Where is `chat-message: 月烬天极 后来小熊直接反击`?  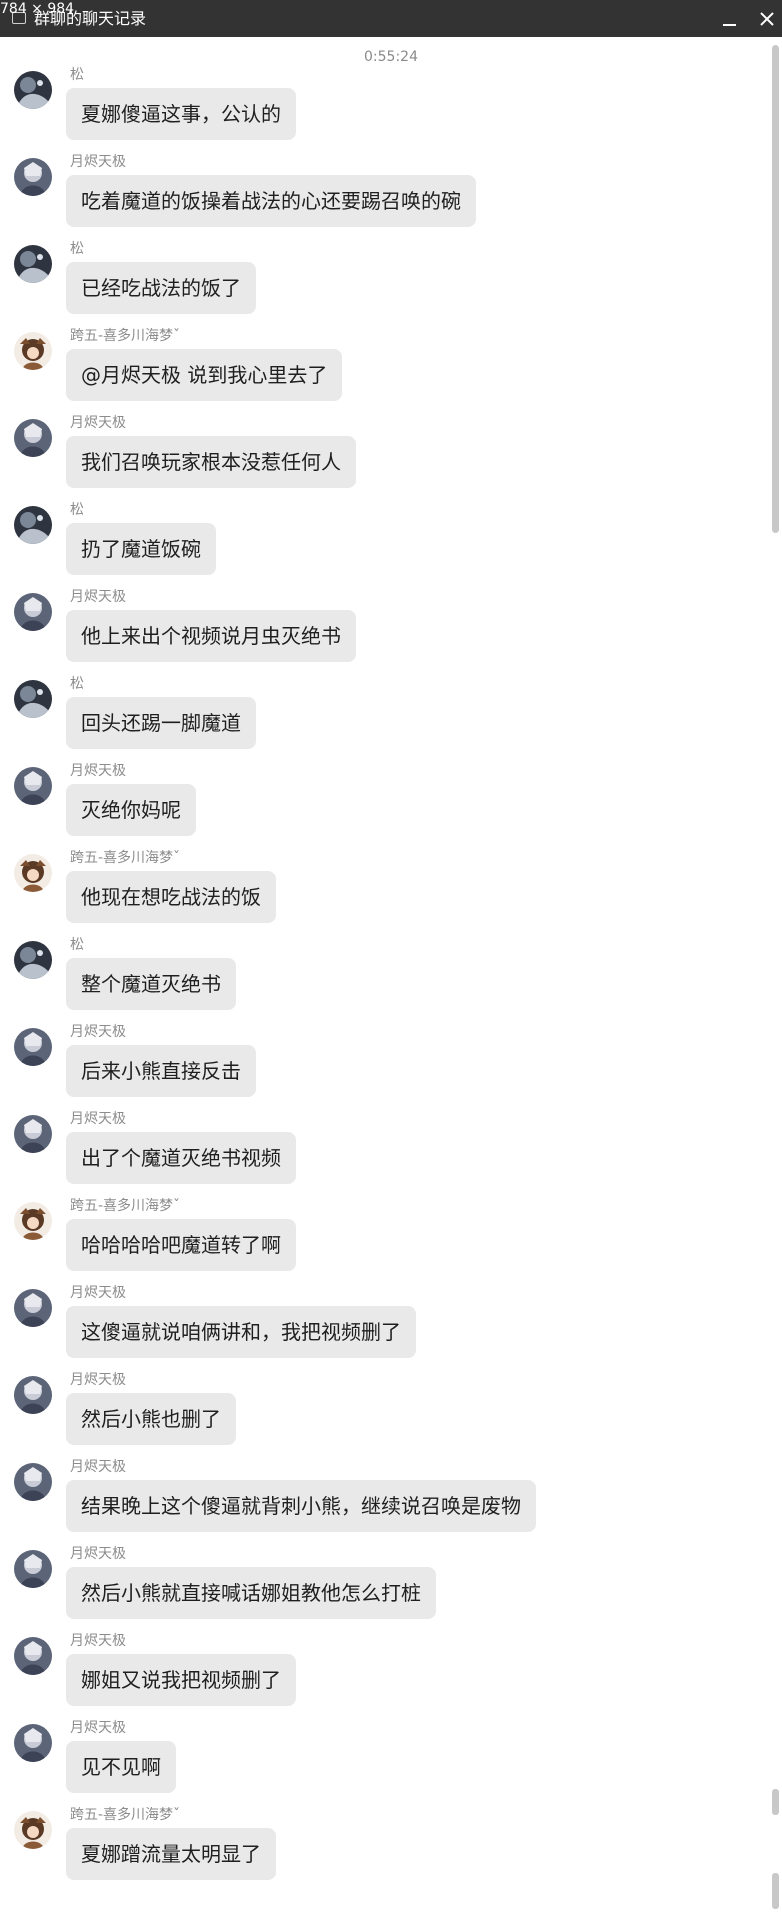
chat-message: 月烬天极 后来小熊直接反击 is located at coordinates (380, 1066).